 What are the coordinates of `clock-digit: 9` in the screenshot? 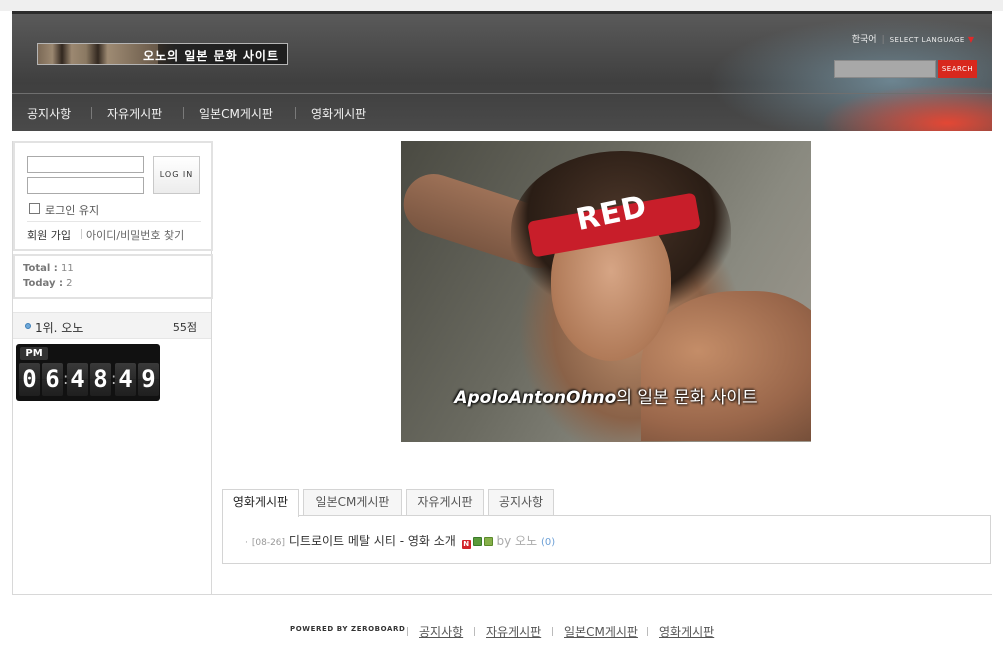 It's located at (148, 379).